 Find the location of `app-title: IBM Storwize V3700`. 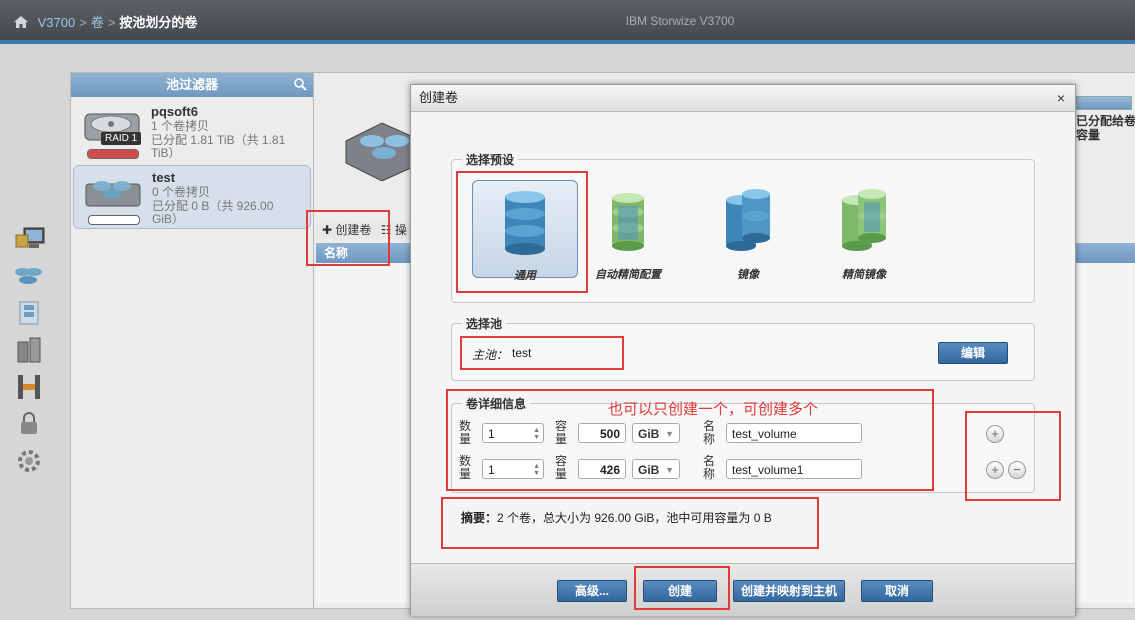

app-title: IBM Storwize V3700 is located at coordinates (680, 21).